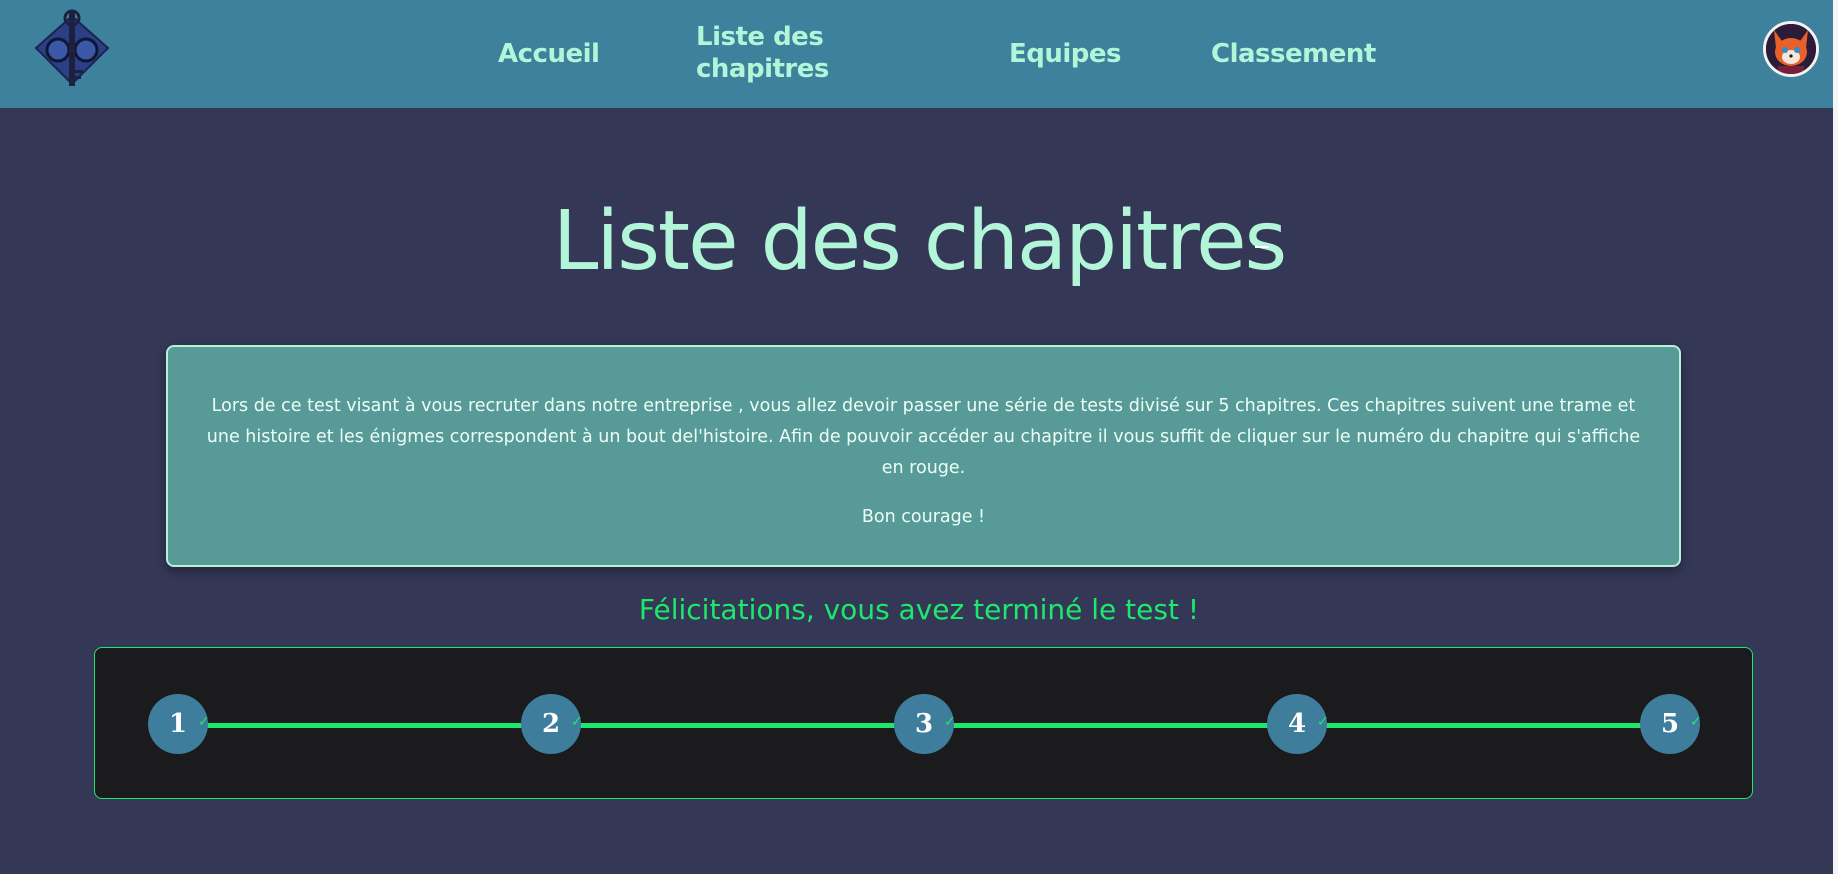 The width and height of the screenshot is (1838, 874). I want to click on key-logo-icon, so click(72, 48).